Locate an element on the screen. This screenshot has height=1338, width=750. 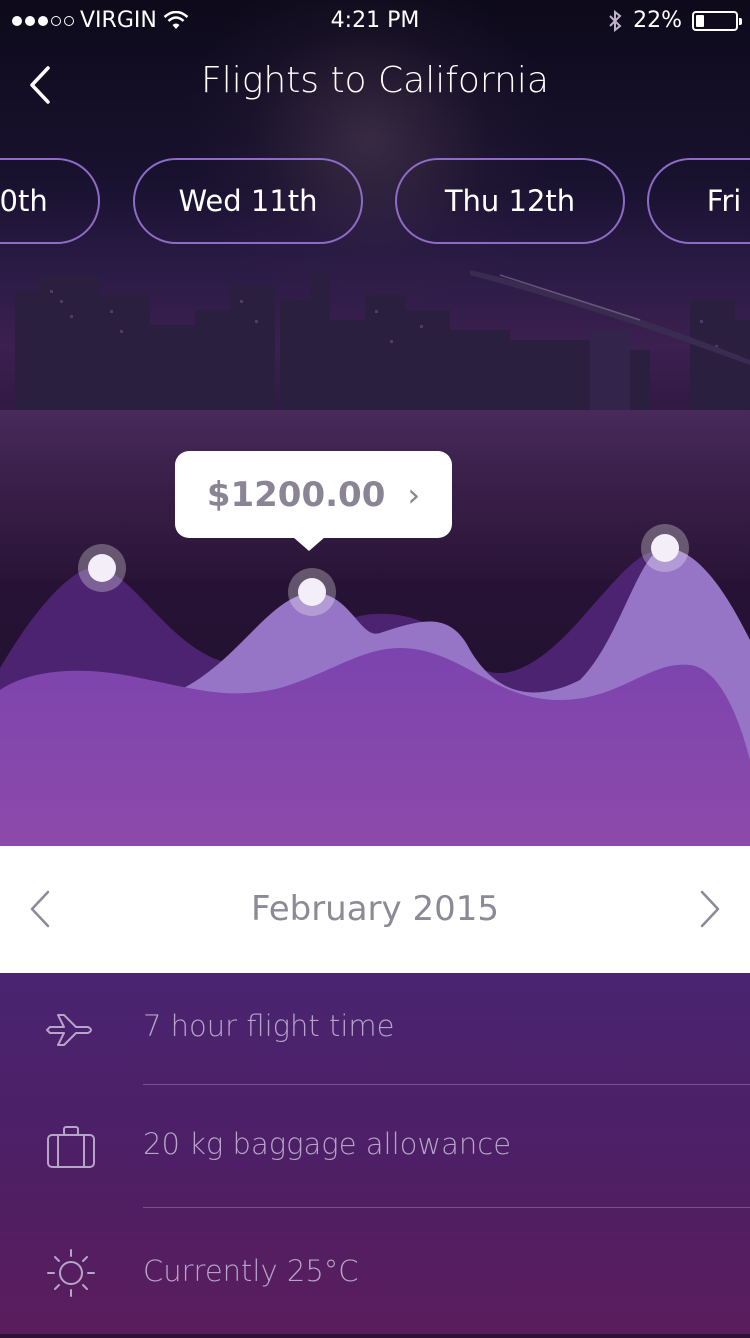
suitcase-icon is located at coordinates (71, 1147).